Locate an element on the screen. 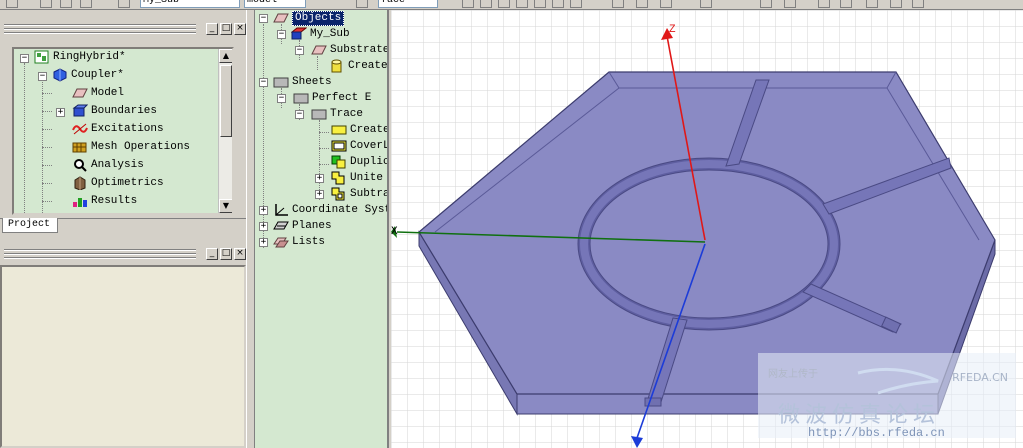 Image resolution: width=1023 pixels, height=448 pixels. tree-item-material: My_Sub is located at coordinates (320, 34).